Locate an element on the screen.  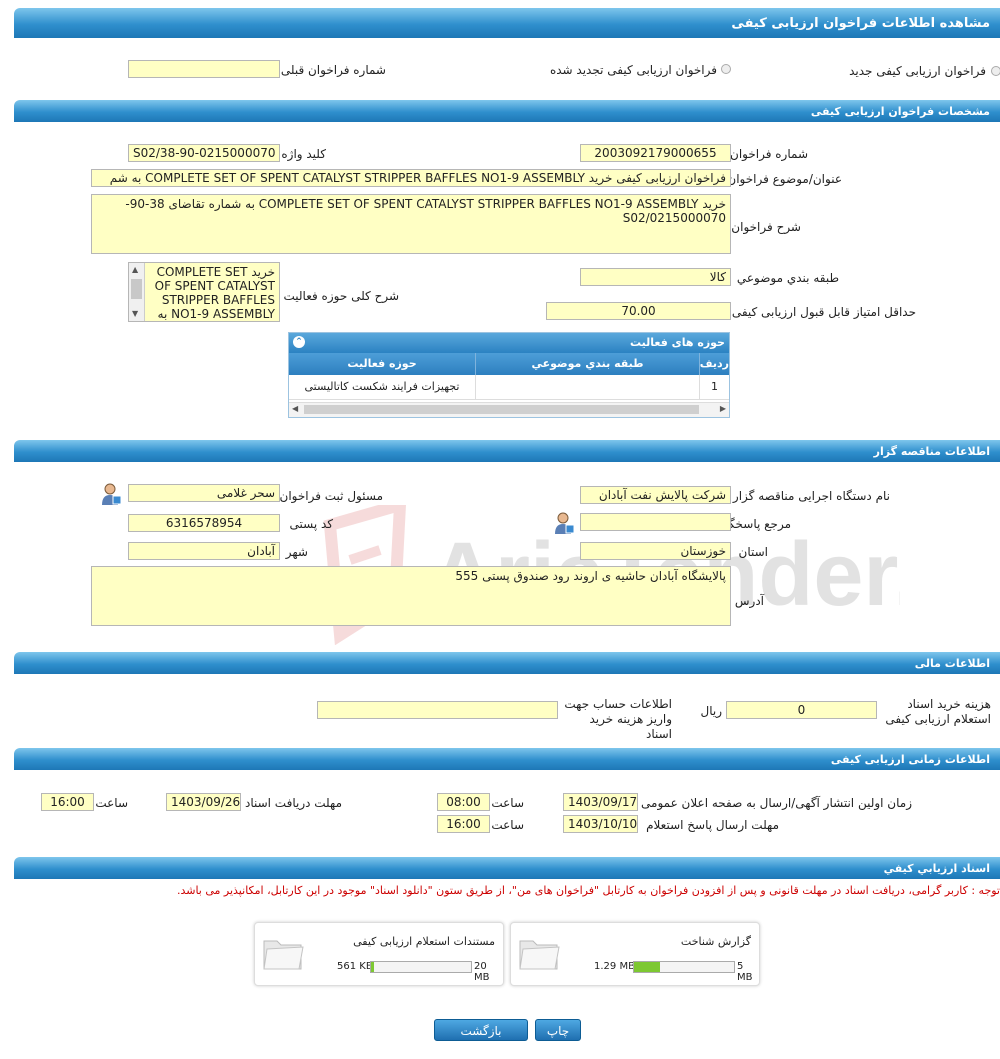
reply-deadline-time-field: 16:00 is located at coordinates (463, 824).